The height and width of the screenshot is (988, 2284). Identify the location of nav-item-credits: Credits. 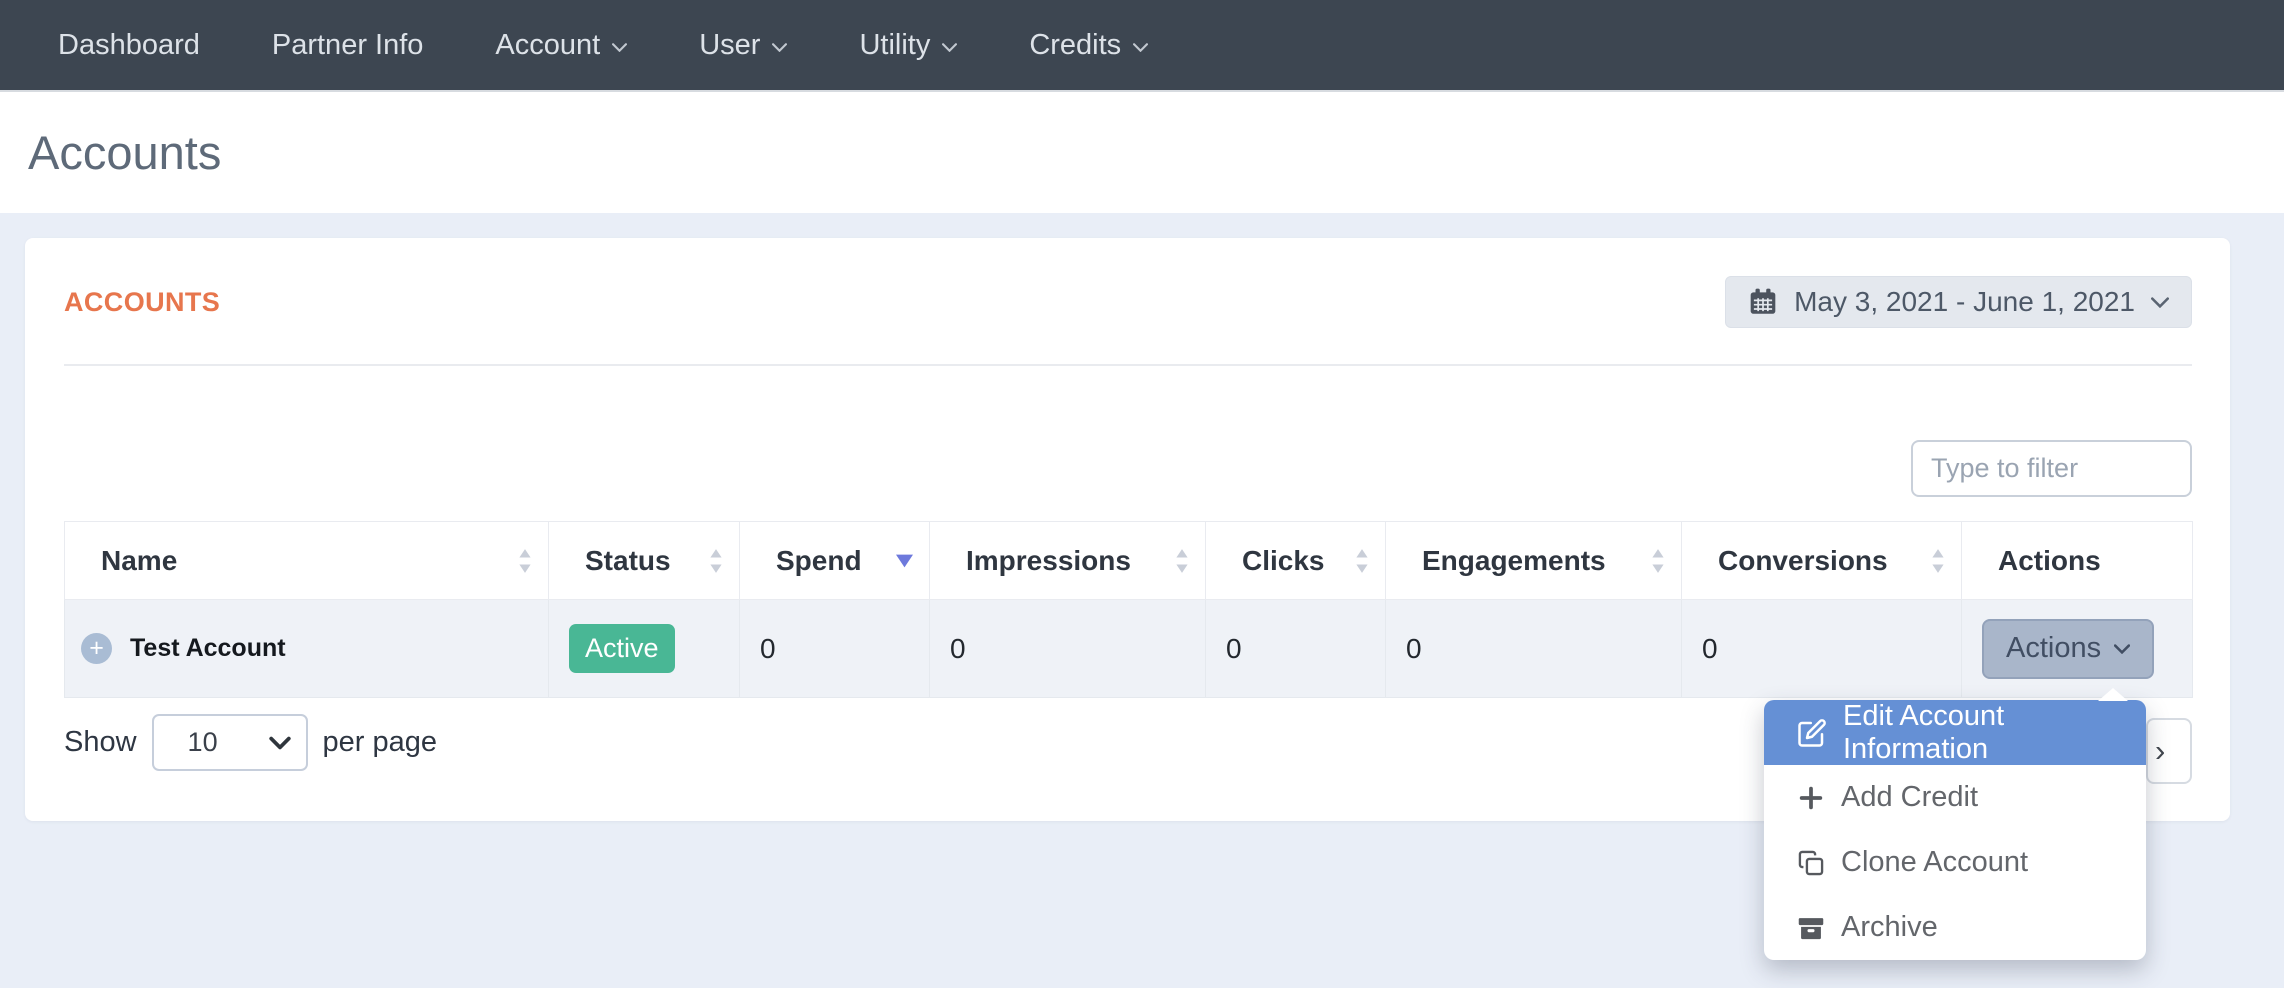
(1088, 45).